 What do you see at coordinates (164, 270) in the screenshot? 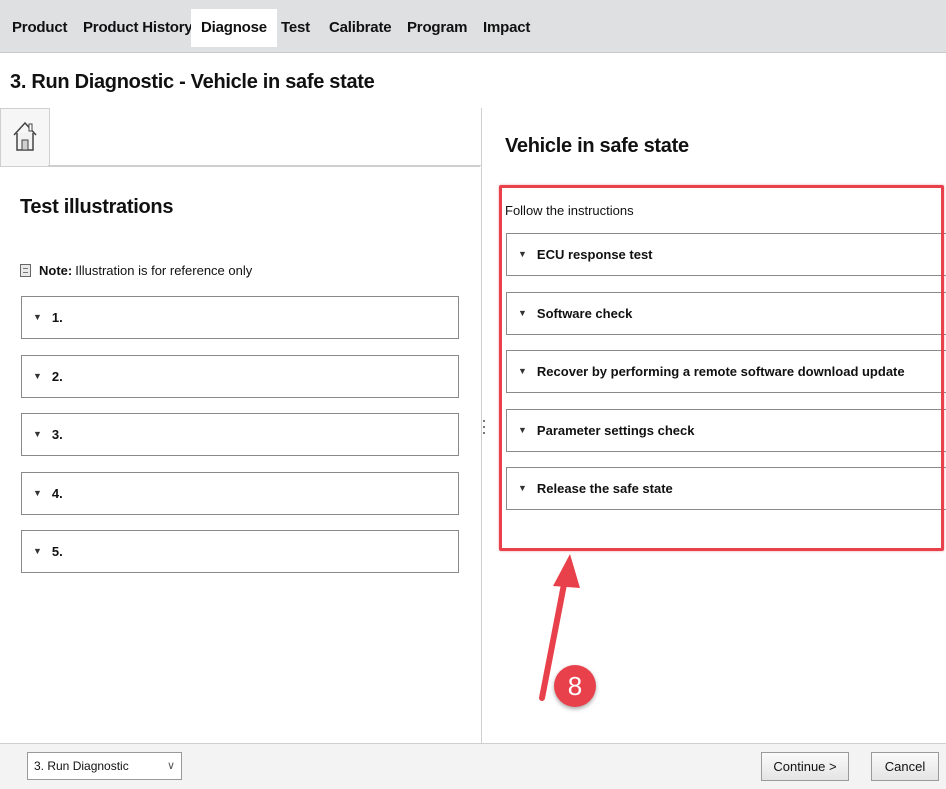
I see `note-text: Illustration is for reference only` at bounding box center [164, 270].